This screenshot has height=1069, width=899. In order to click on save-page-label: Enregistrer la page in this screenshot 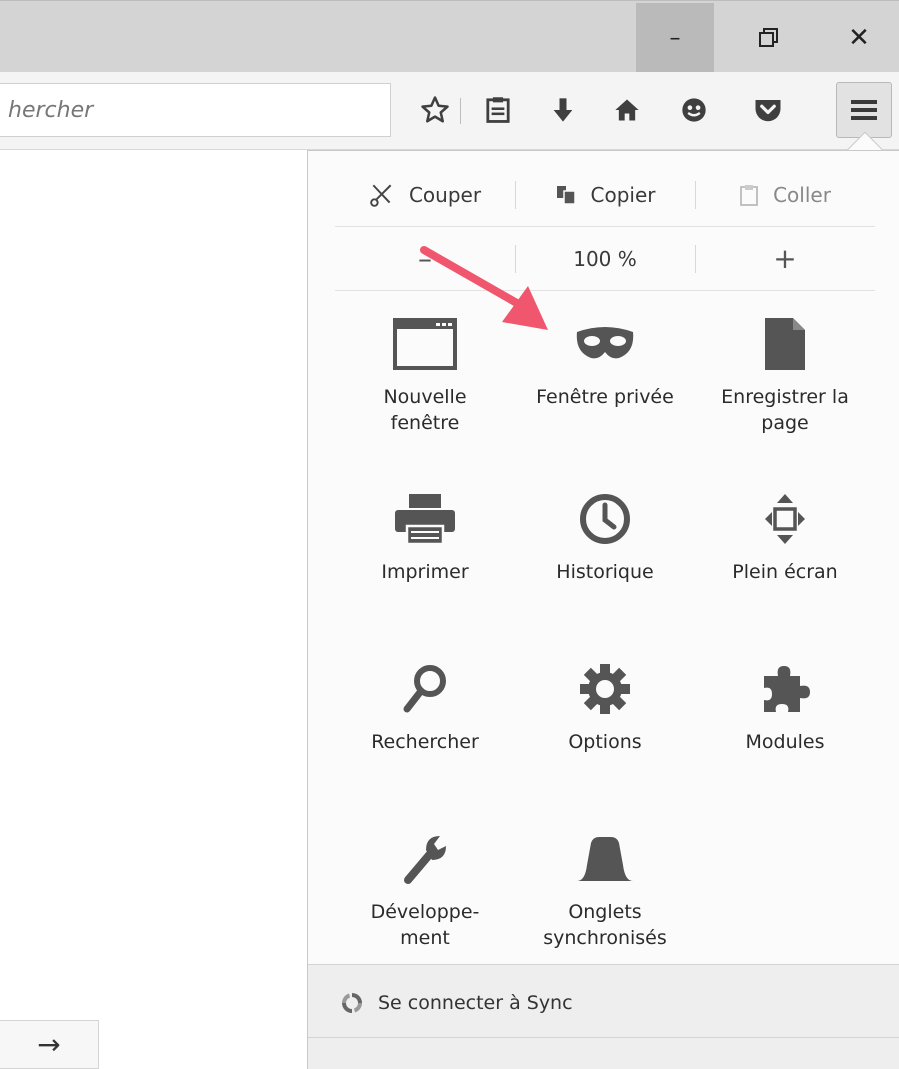, I will do `click(785, 410)`.